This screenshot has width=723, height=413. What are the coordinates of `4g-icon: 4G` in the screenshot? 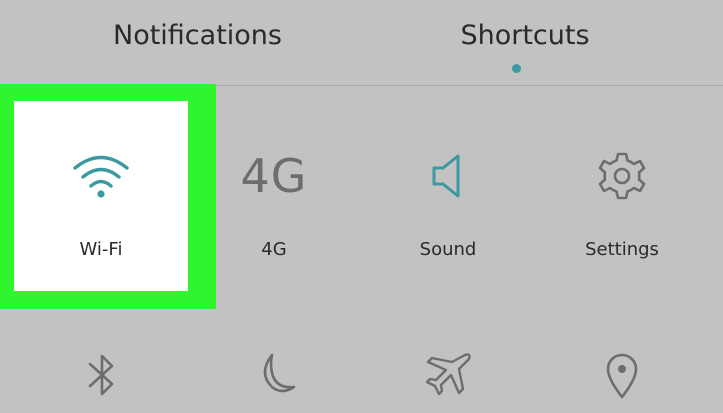 It's located at (274, 176).